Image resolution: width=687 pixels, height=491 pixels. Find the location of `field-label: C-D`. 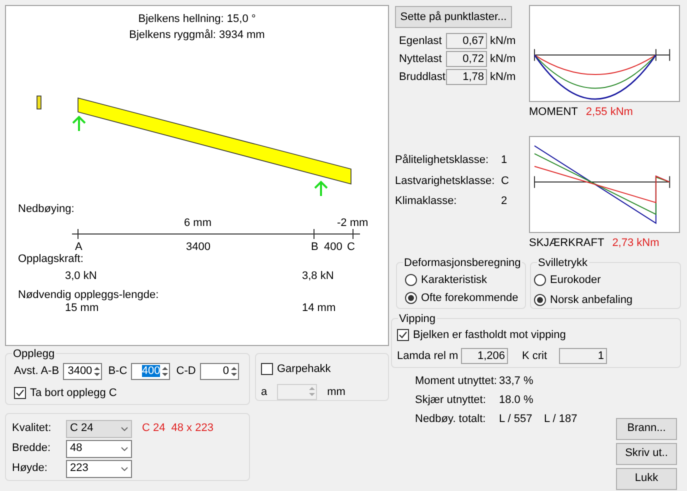

field-label: C-D is located at coordinates (186, 372).